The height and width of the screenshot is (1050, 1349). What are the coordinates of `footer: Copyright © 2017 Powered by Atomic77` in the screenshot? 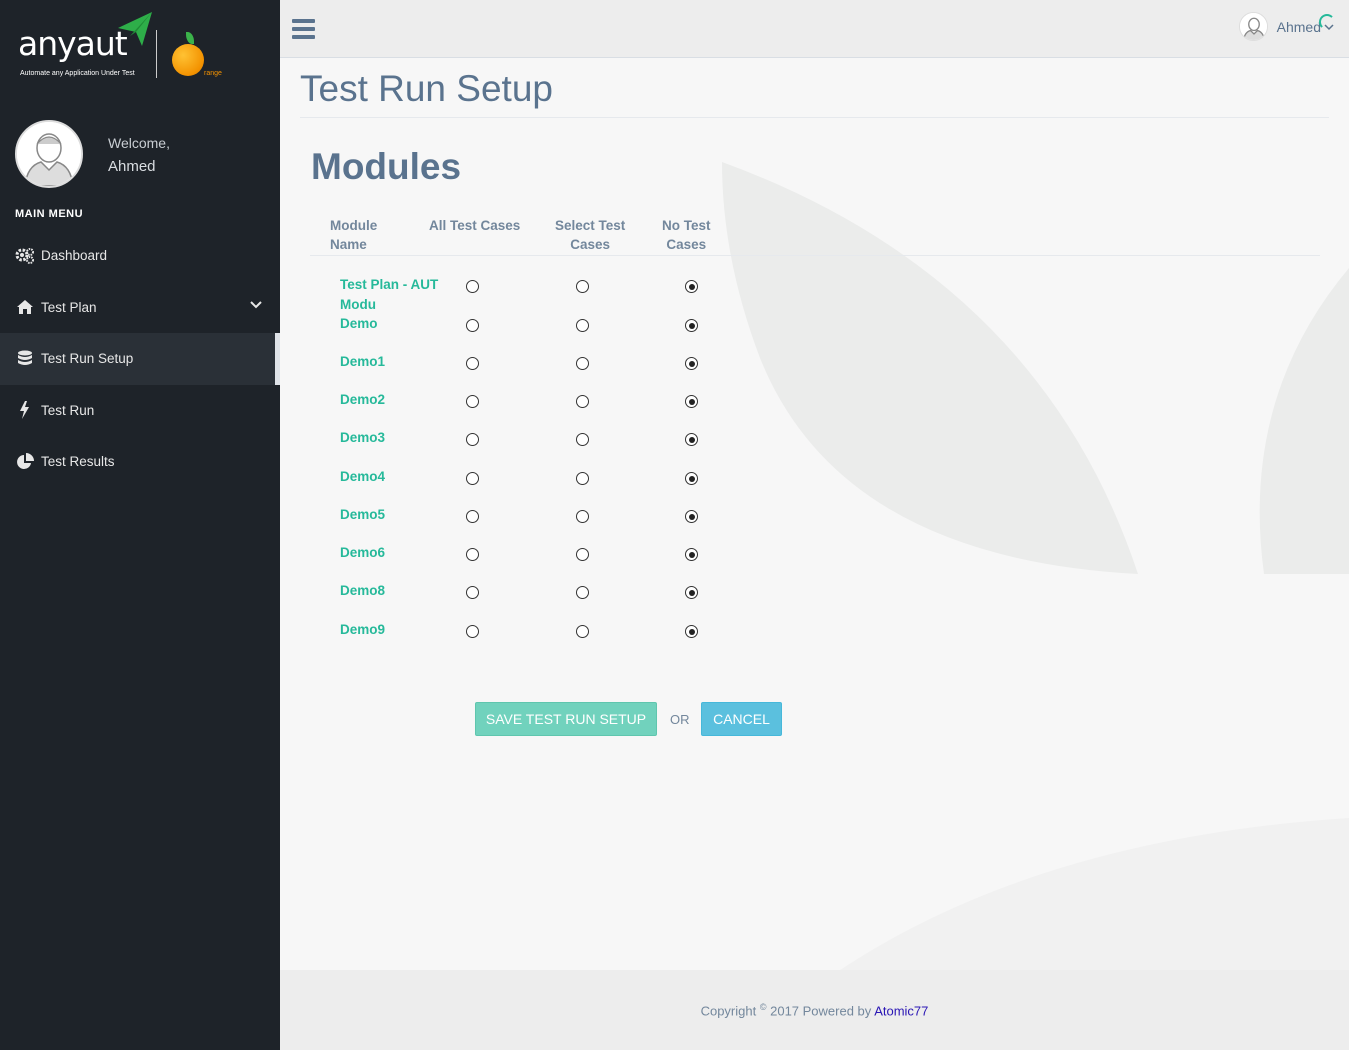 It's located at (814, 1010).